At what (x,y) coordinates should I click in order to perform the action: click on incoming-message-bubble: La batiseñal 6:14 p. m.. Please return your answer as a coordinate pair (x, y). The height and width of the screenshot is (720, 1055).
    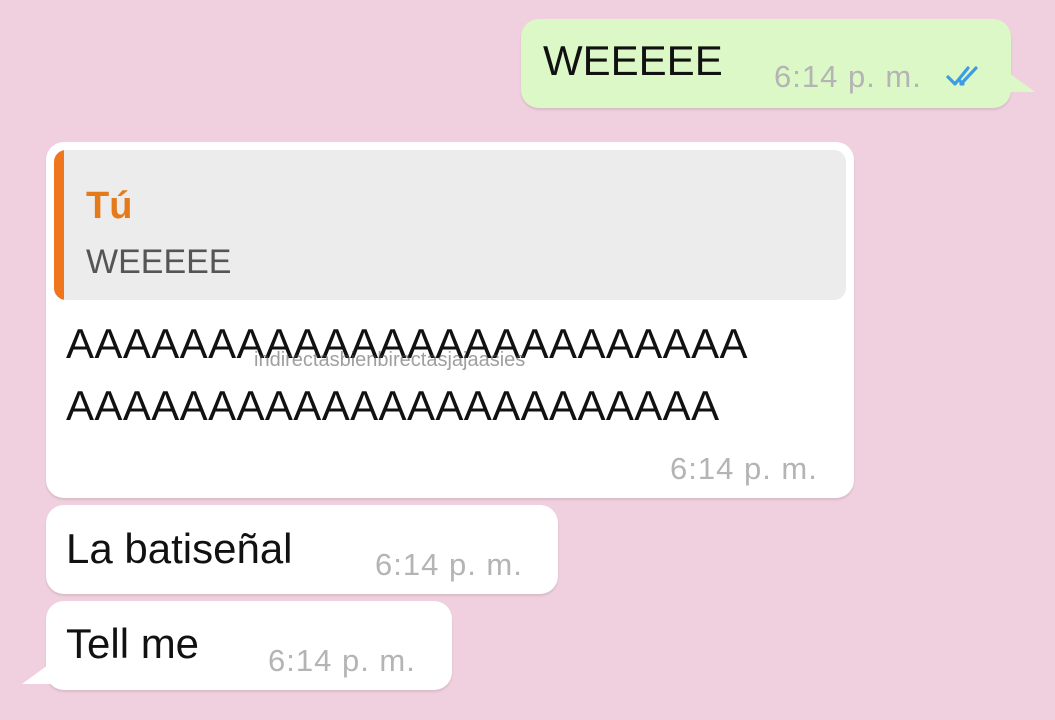
    Looking at the image, I should click on (302, 549).